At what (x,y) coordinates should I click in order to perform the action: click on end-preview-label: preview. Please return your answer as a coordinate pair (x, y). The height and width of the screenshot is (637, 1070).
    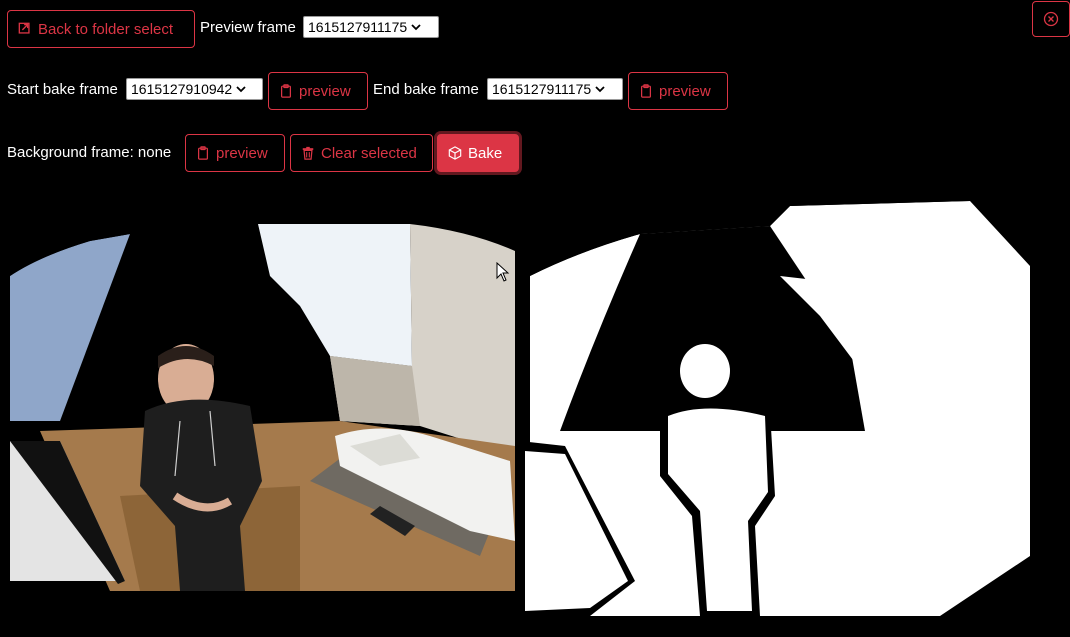
    Looking at the image, I should click on (685, 91).